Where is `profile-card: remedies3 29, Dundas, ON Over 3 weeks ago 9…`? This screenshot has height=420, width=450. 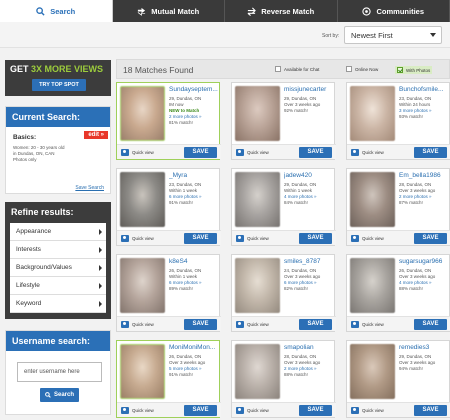 profile-card: remedies3 29, Dundas, ON Over 3 weeks ago 9… is located at coordinates (398, 379).